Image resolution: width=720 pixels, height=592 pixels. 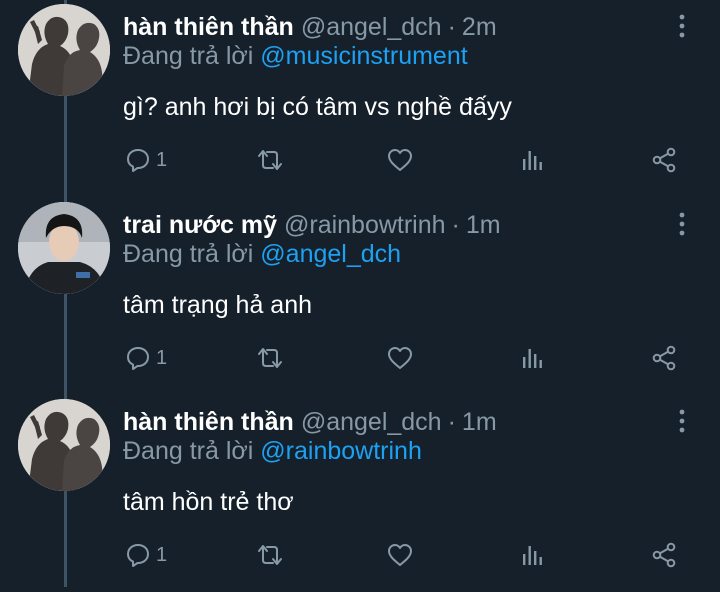 I want to click on replying-to: Đang trả lời @angel_dch, so click(x=262, y=254).